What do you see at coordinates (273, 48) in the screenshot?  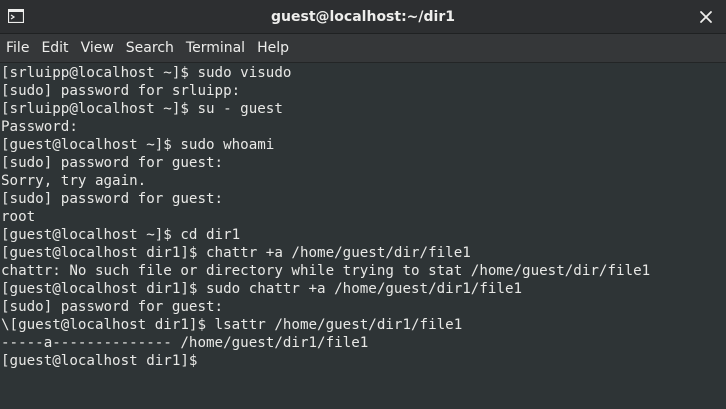 I see `menu-help: Help` at bounding box center [273, 48].